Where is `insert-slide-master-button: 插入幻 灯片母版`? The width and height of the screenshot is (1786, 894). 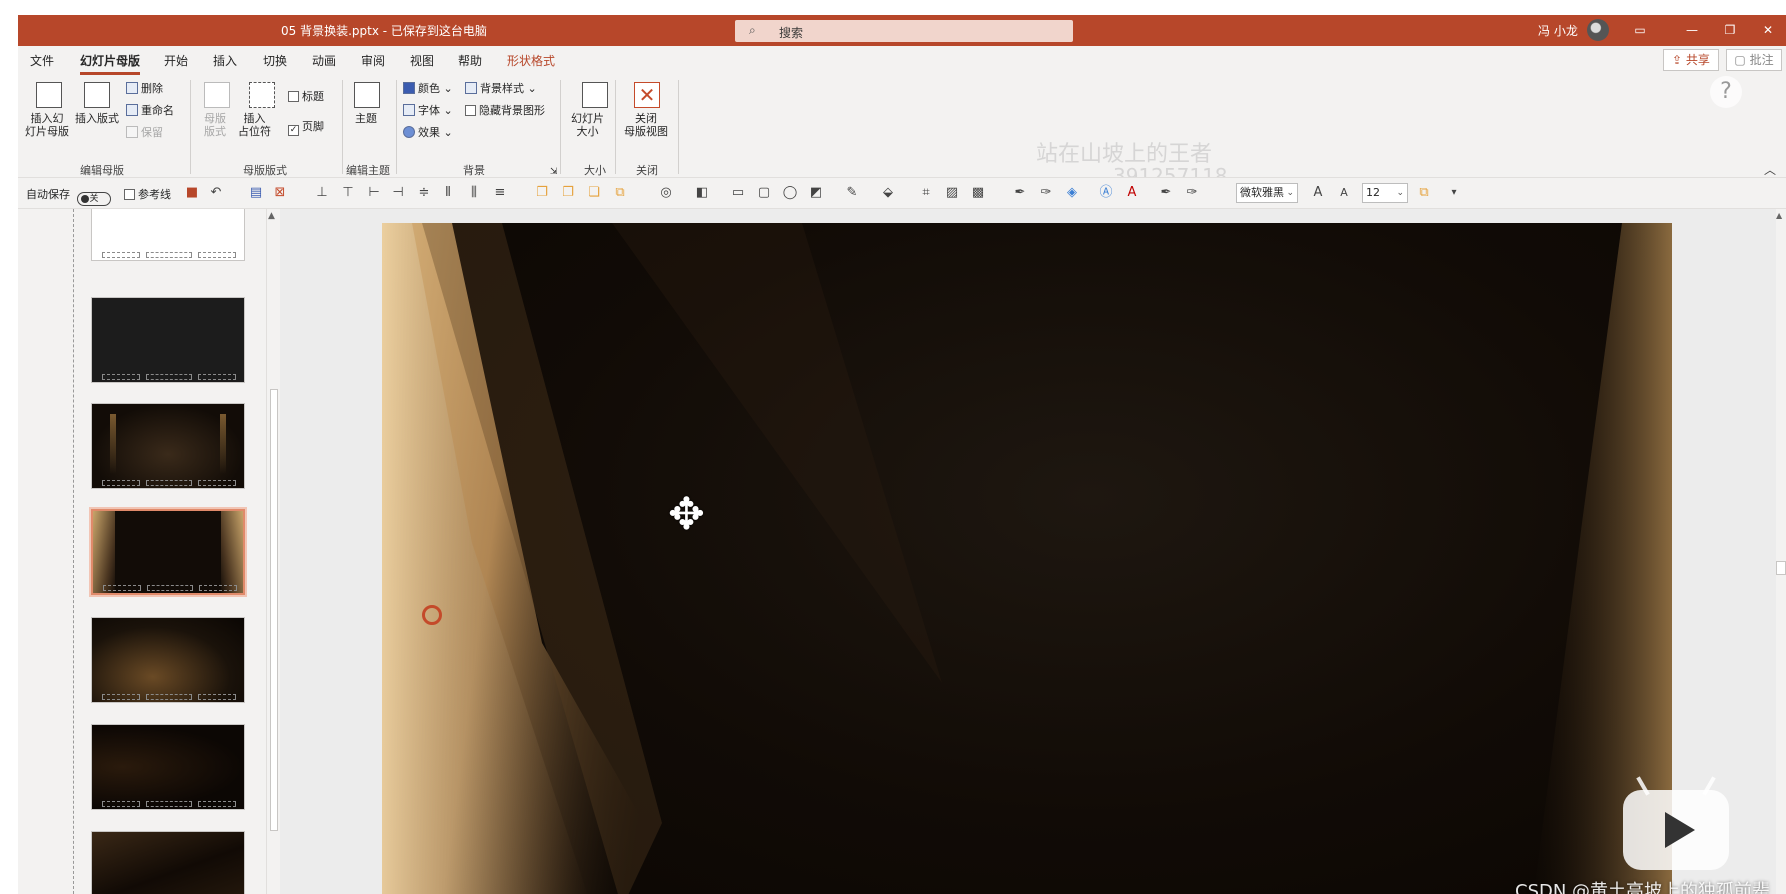 insert-slide-master-button: 插入幻 灯片母版 is located at coordinates (47, 125).